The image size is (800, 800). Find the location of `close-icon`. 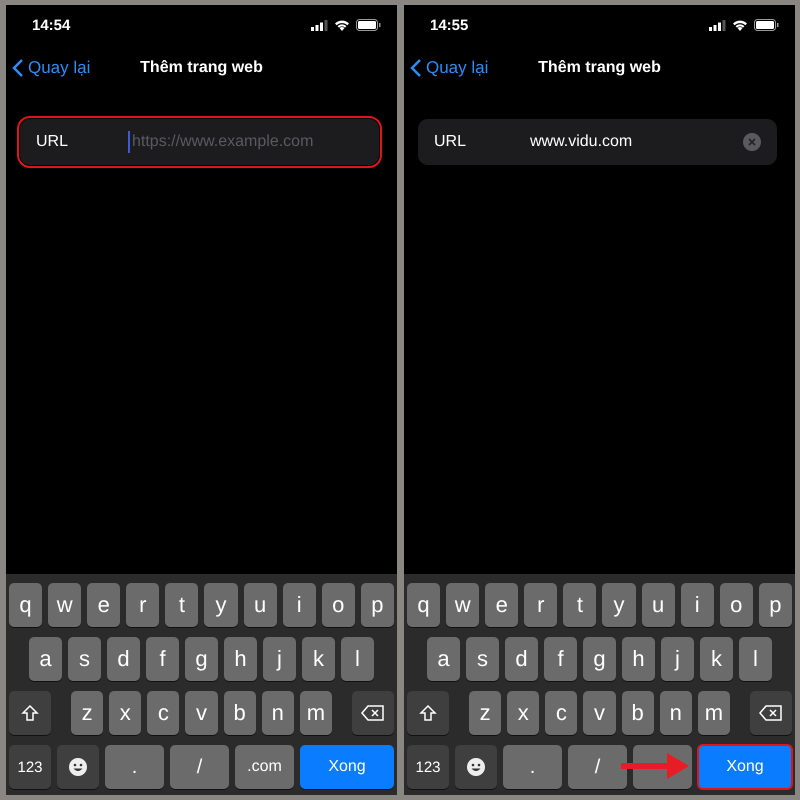

close-icon is located at coordinates (752, 142).